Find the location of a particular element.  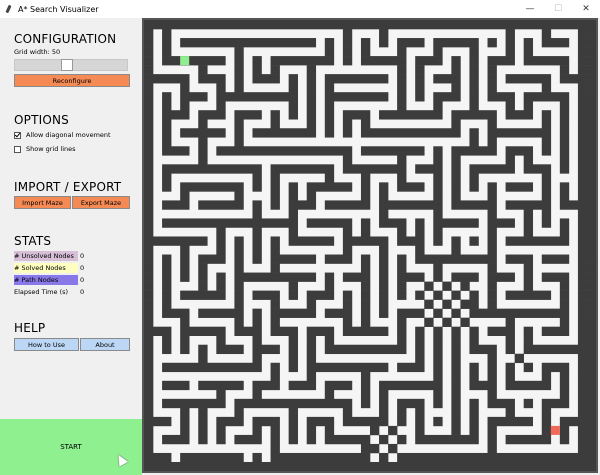

gridlines-checkbox is located at coordinates (17, 149).